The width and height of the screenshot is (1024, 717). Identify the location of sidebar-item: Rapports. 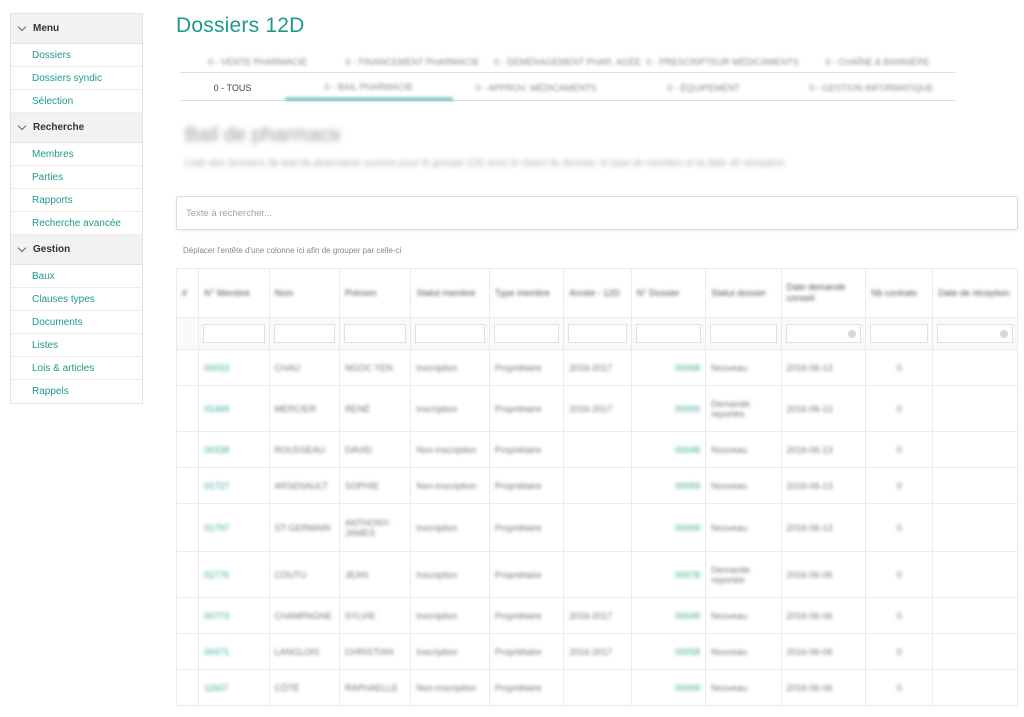
(76, 200).